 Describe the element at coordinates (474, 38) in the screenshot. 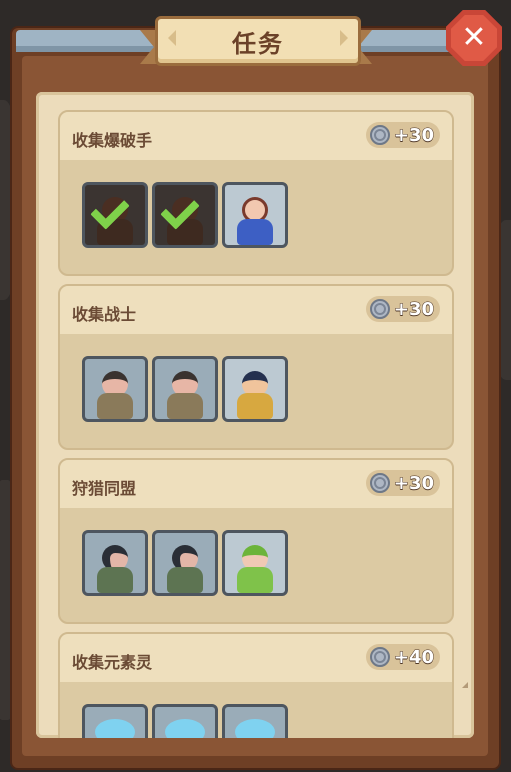

I see `close-icon: ✕` at that location.